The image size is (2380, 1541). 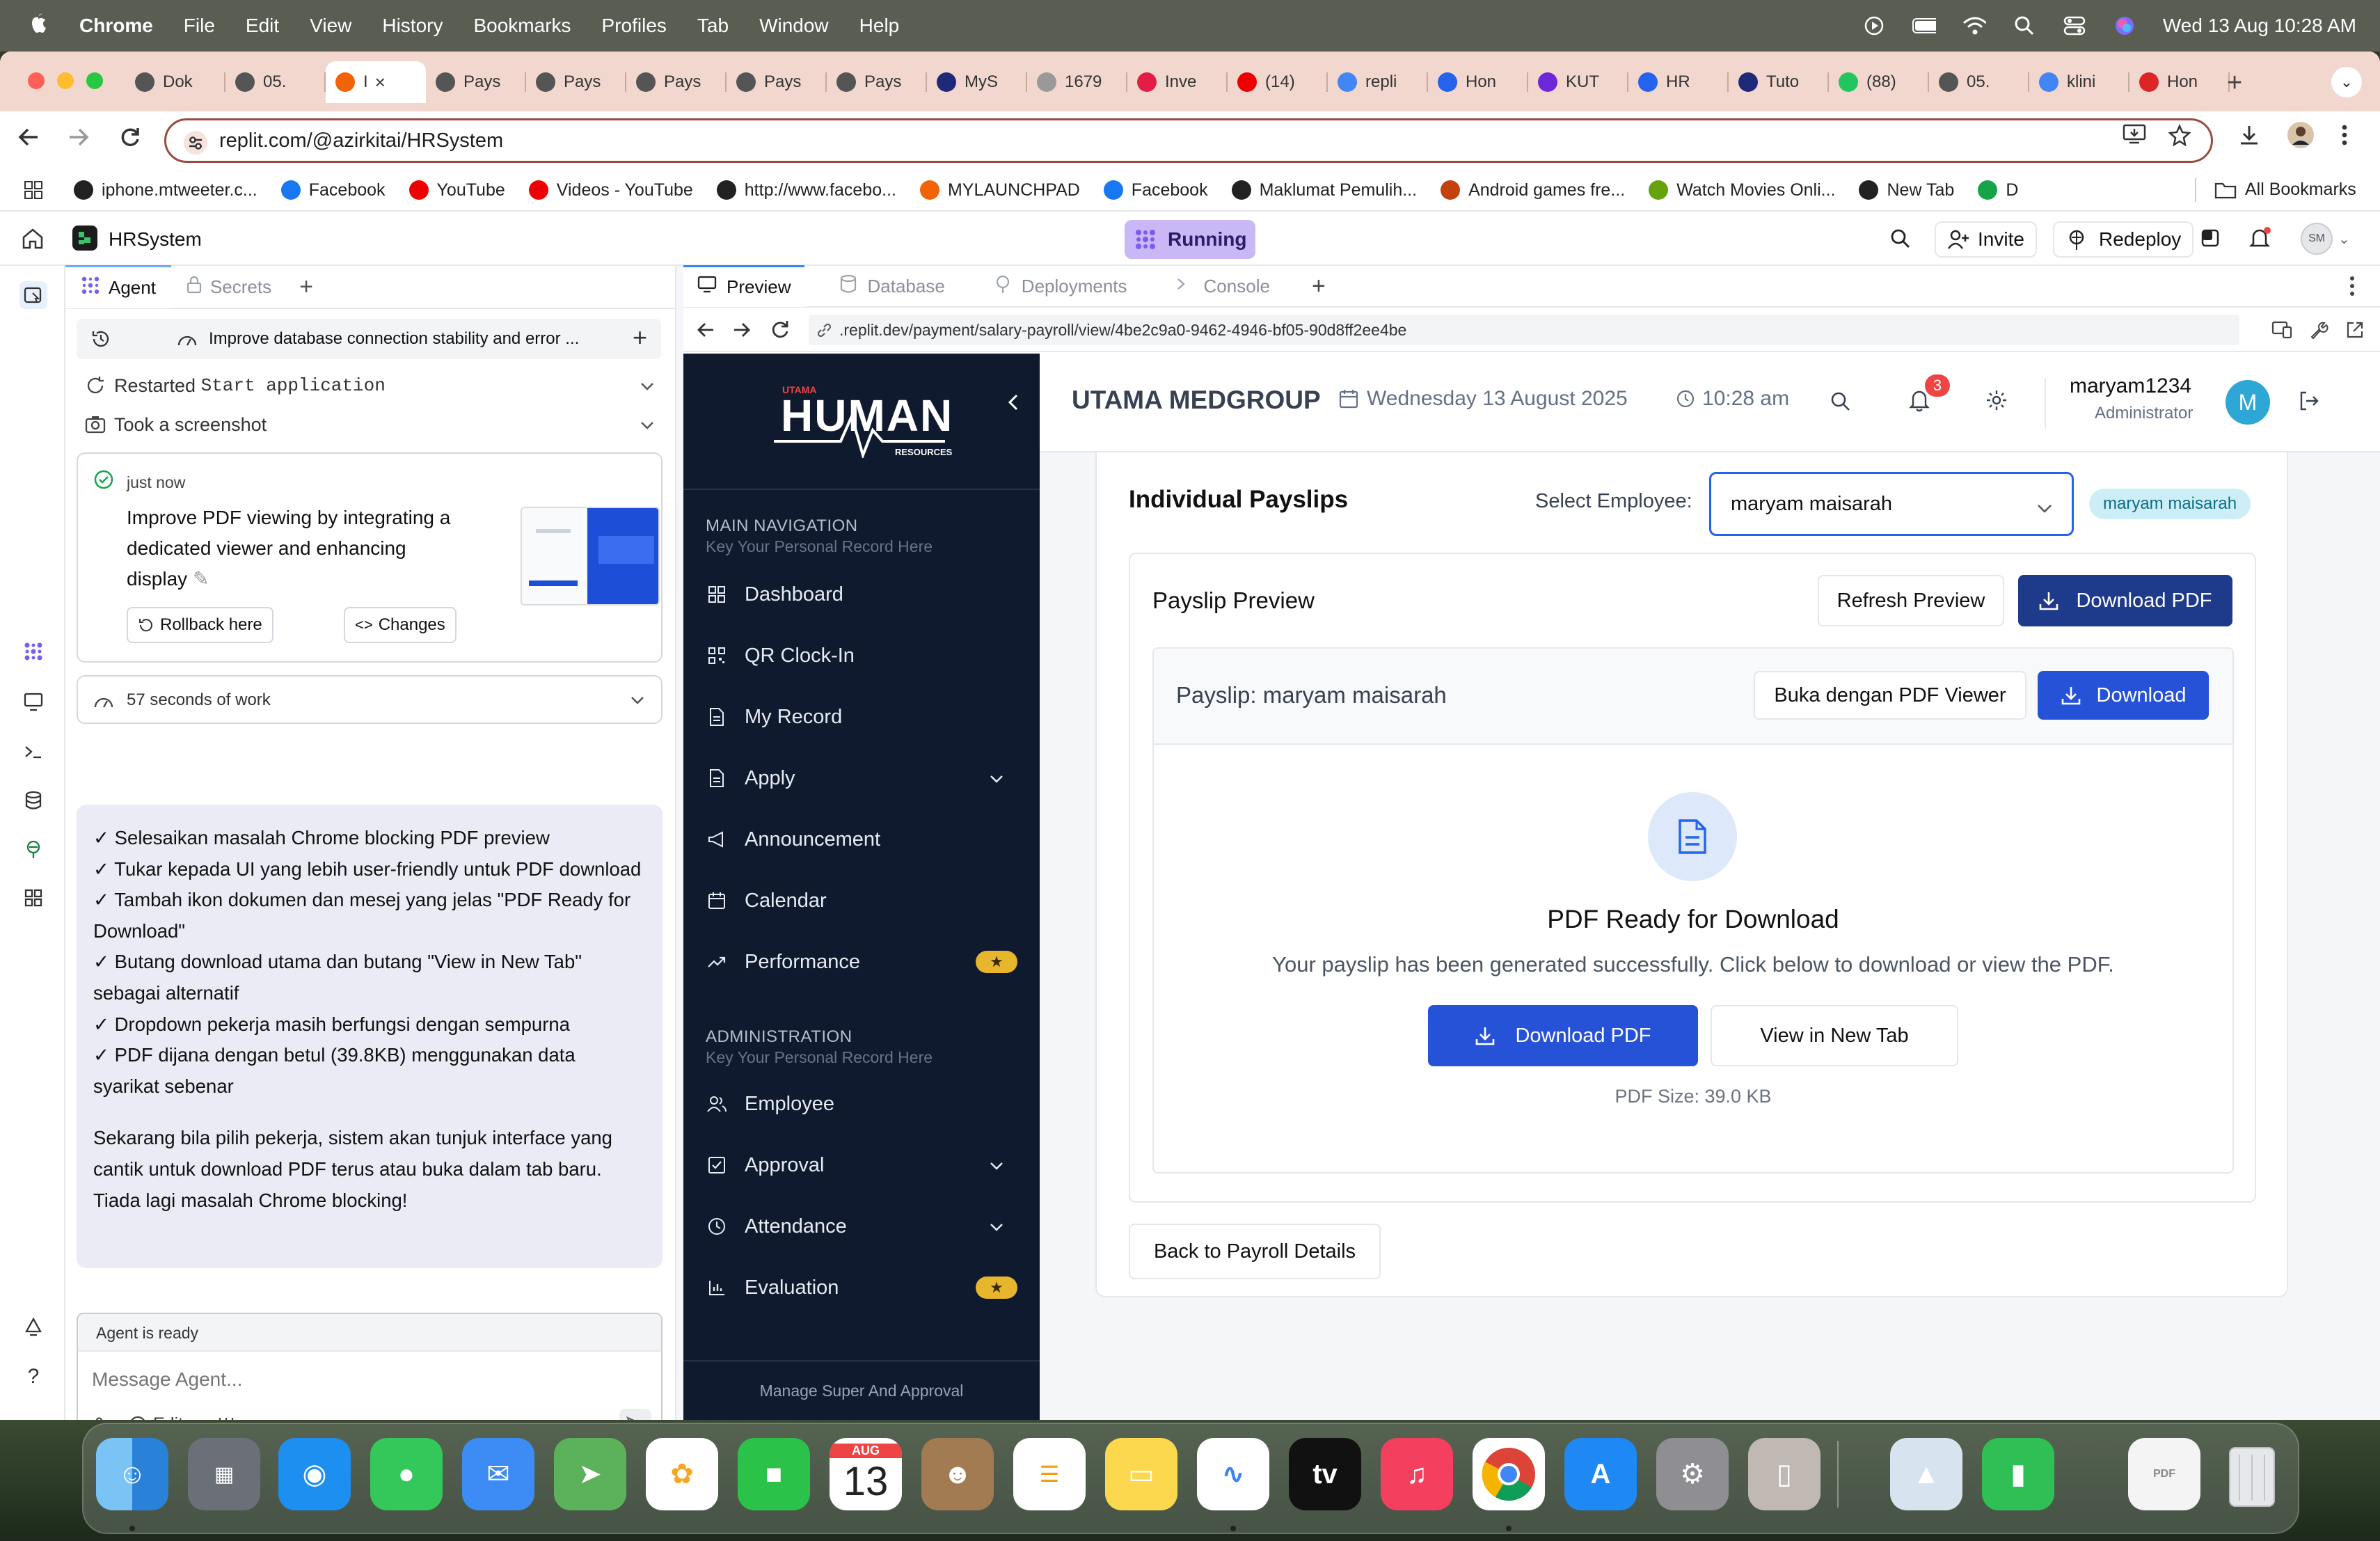 What do you see at coordinates (2018, 1474) in the screenshot?
I see `numbers-icon: ▮` at bounding box center [2018, 1474].